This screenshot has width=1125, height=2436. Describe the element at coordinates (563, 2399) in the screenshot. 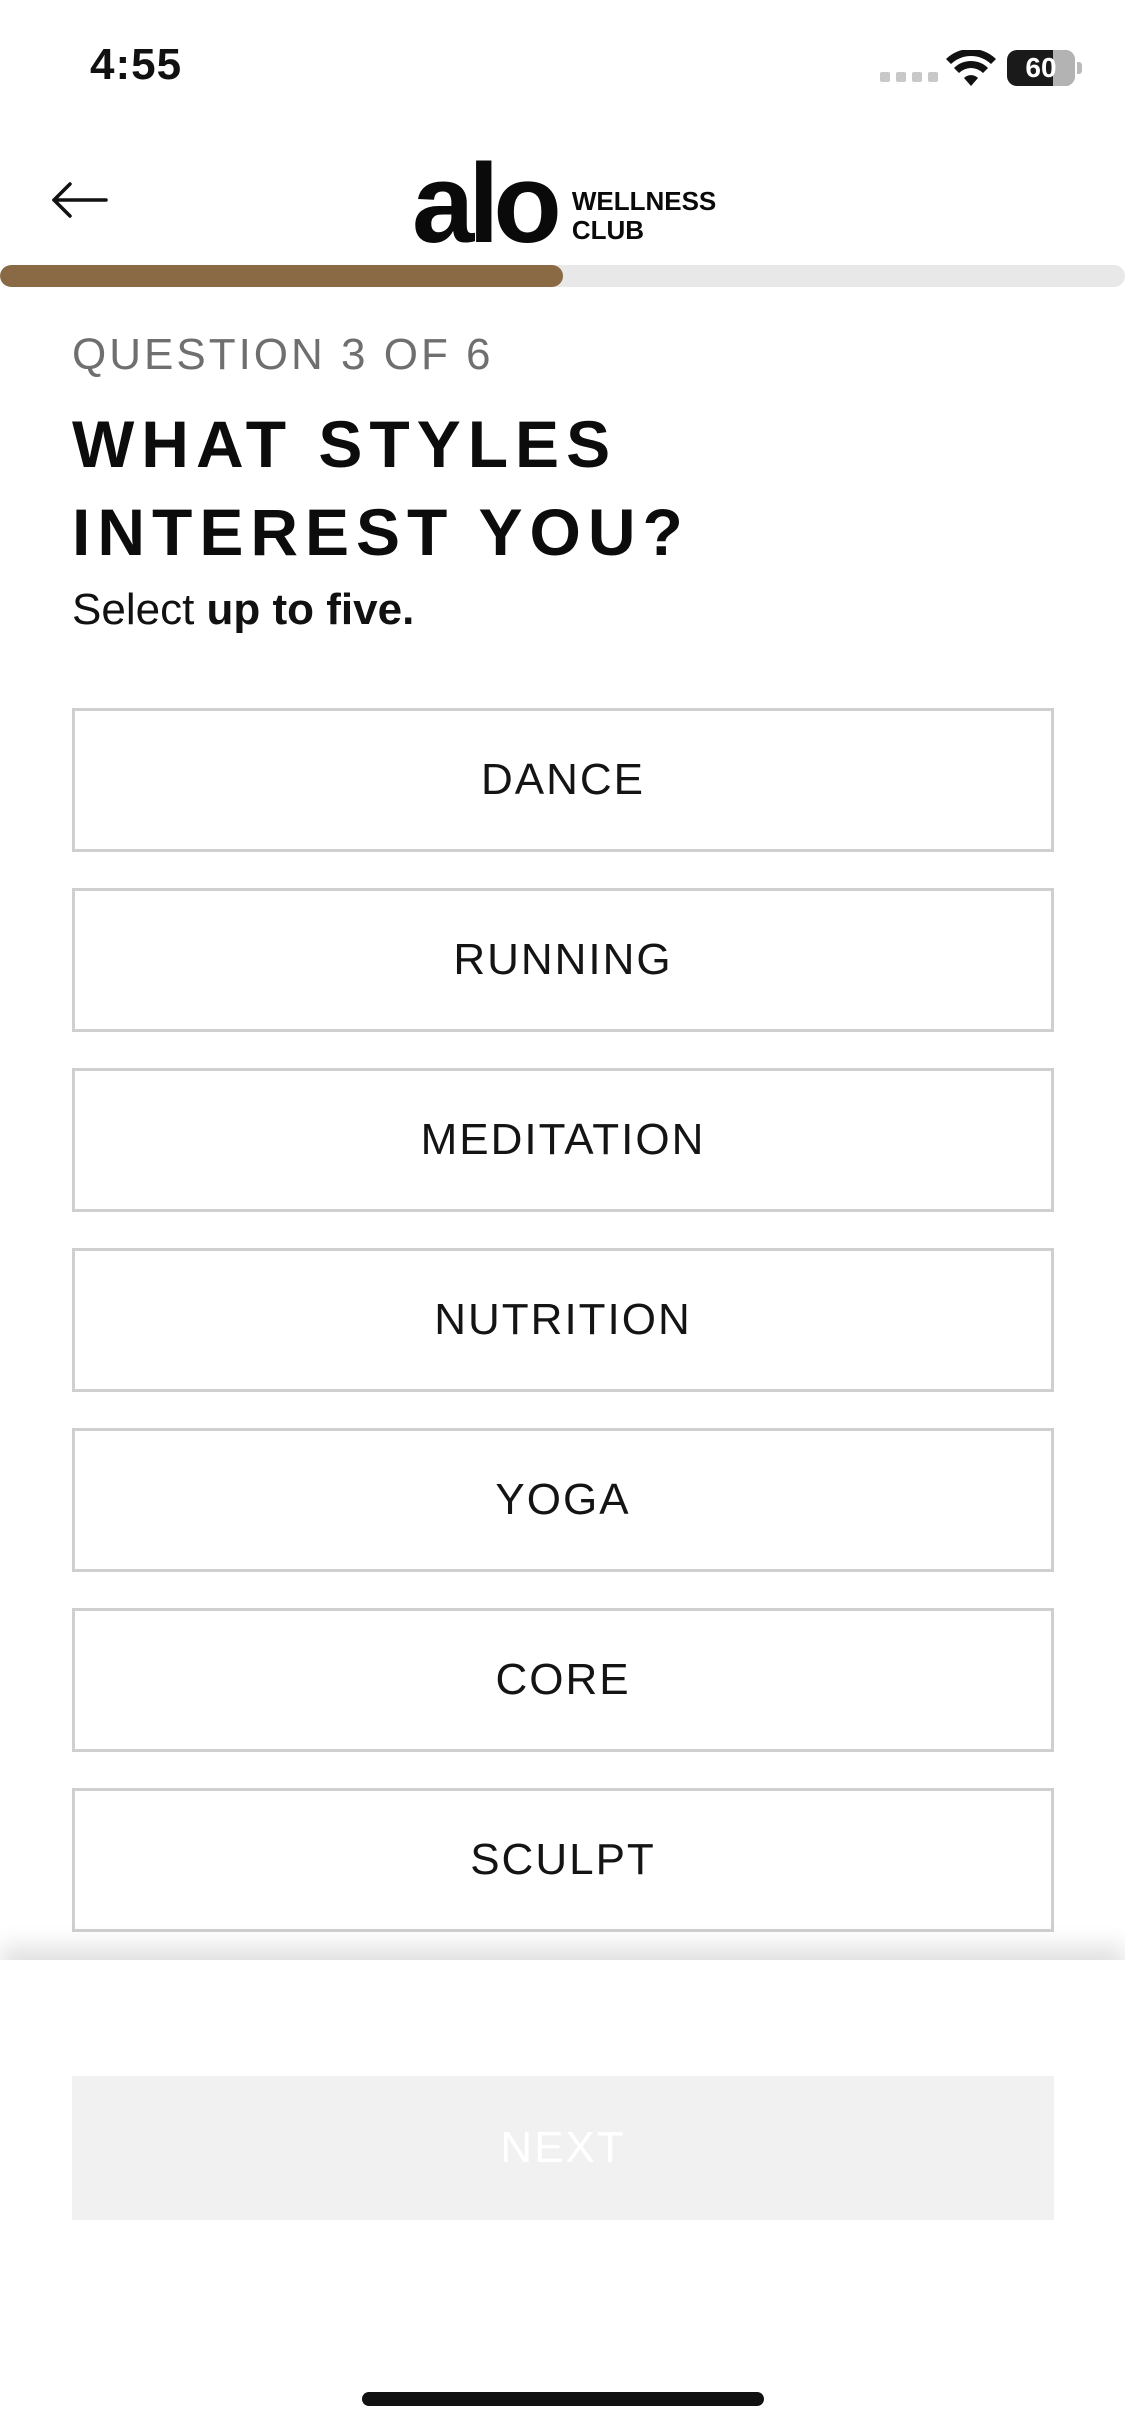

I see `home-indicator` at that location.